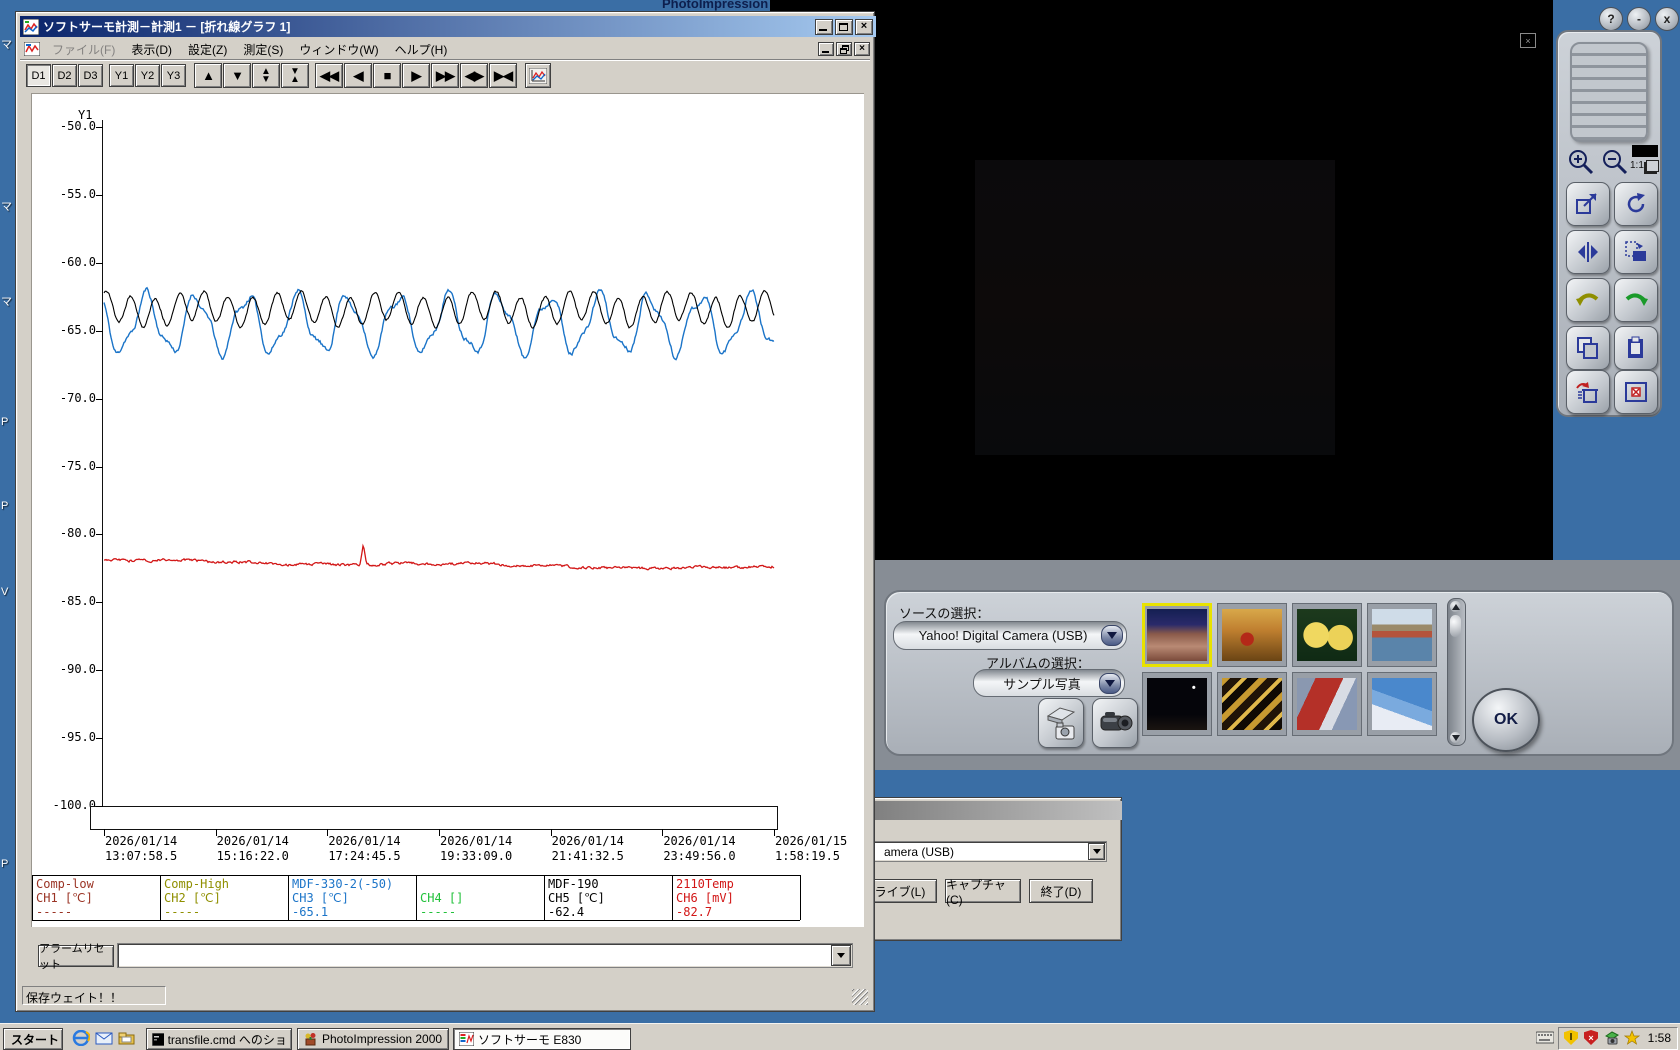 This screenshot has width=1680, height=1050. I want to click on thumbnail-harbor-village, so click(1402, 635).